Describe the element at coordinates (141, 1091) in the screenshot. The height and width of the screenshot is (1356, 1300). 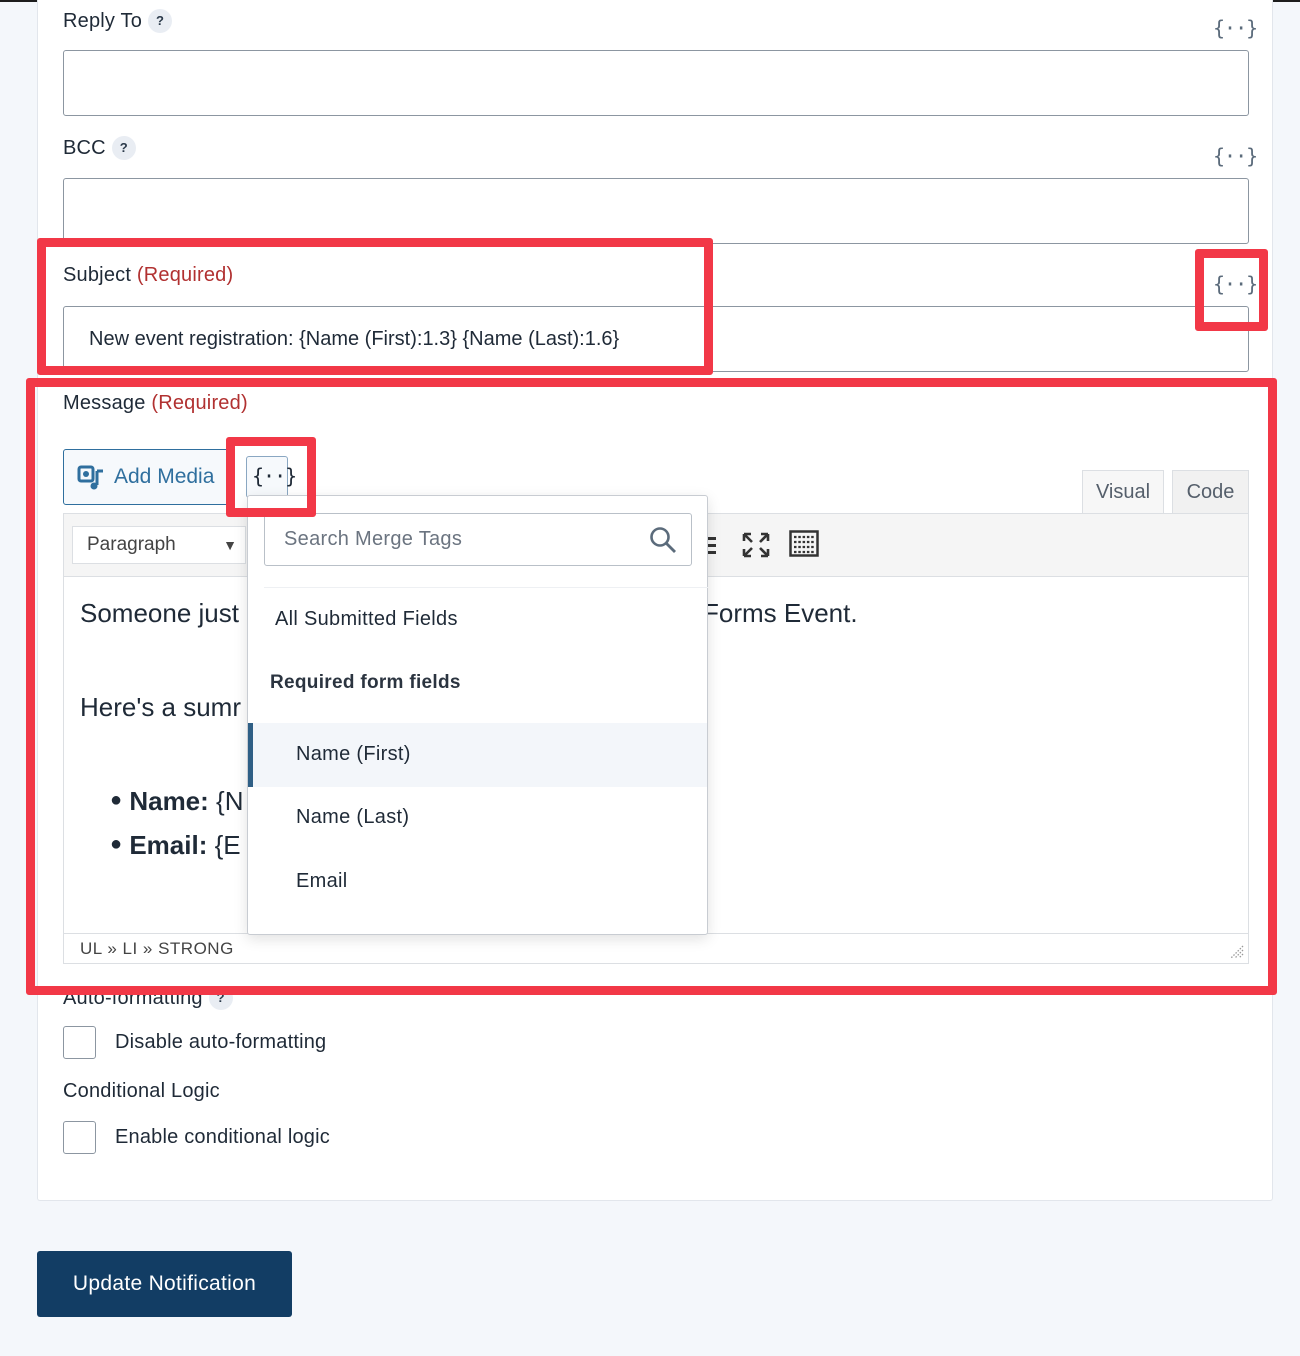
I see `conditional-logic-label: Conditional Logic` at that location.